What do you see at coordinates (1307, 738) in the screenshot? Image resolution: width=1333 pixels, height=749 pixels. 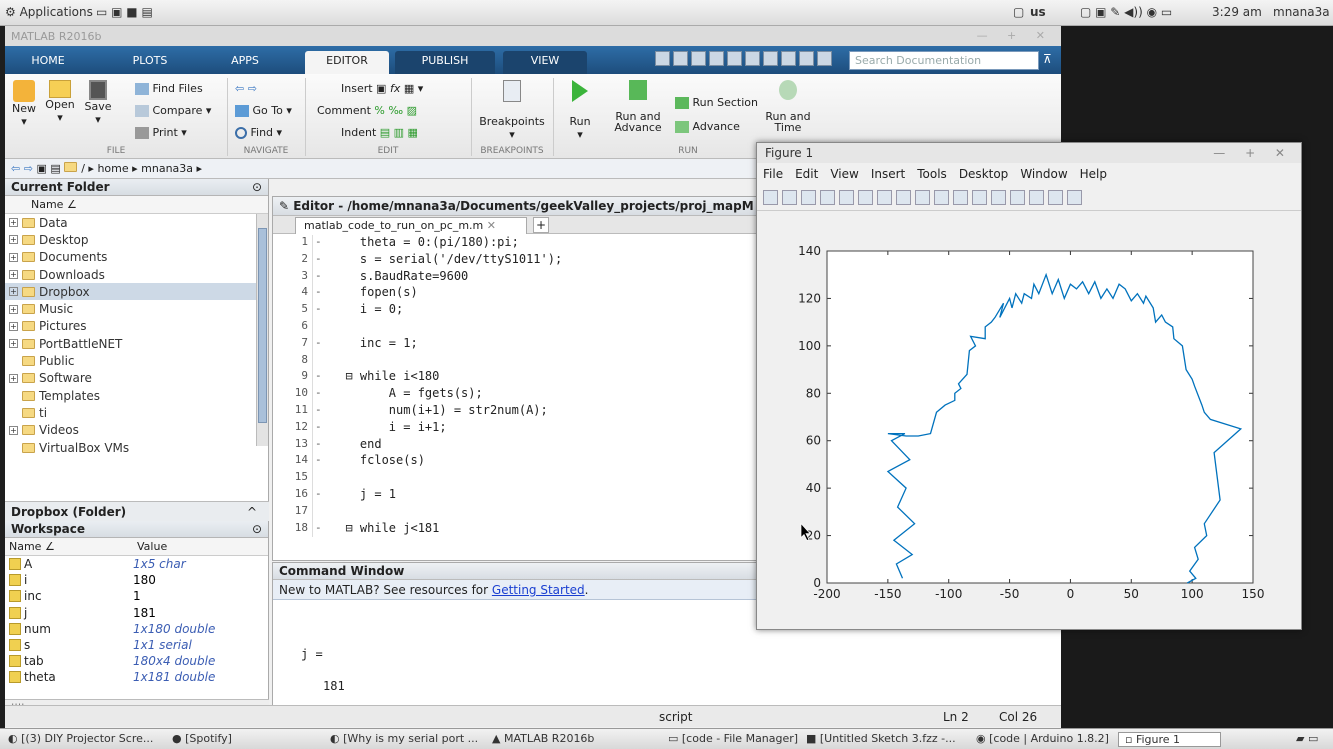 I see `tray-icons: ▰ ▭` at bounding box center [1307, 738].